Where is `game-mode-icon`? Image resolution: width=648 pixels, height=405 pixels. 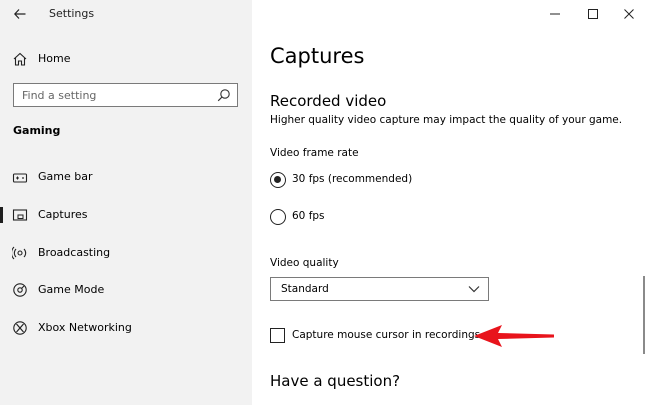
game-mode-icon is located at coordinates (20, 290).